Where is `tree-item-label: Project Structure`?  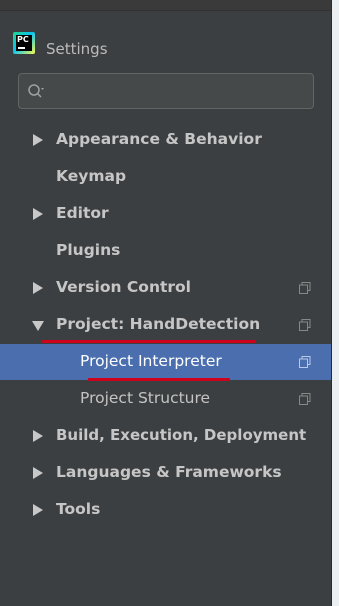 tree-item-label: Project Structure is located at coordinates (145, 398).